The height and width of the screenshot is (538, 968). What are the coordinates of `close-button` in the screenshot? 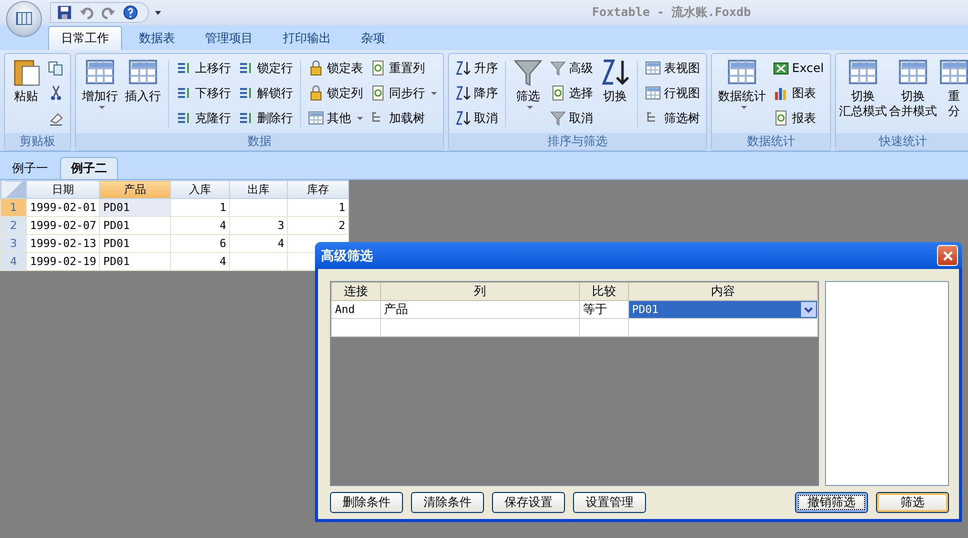 It's located at (947, 255).